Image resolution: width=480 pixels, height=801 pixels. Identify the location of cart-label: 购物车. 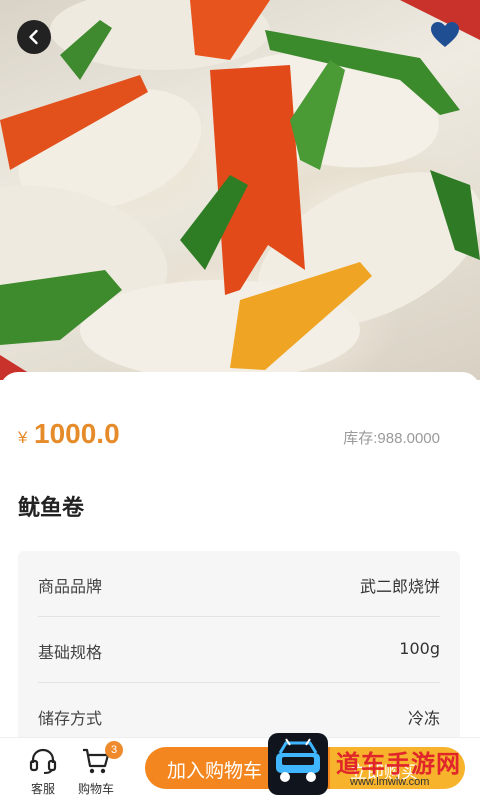
(95, 789).